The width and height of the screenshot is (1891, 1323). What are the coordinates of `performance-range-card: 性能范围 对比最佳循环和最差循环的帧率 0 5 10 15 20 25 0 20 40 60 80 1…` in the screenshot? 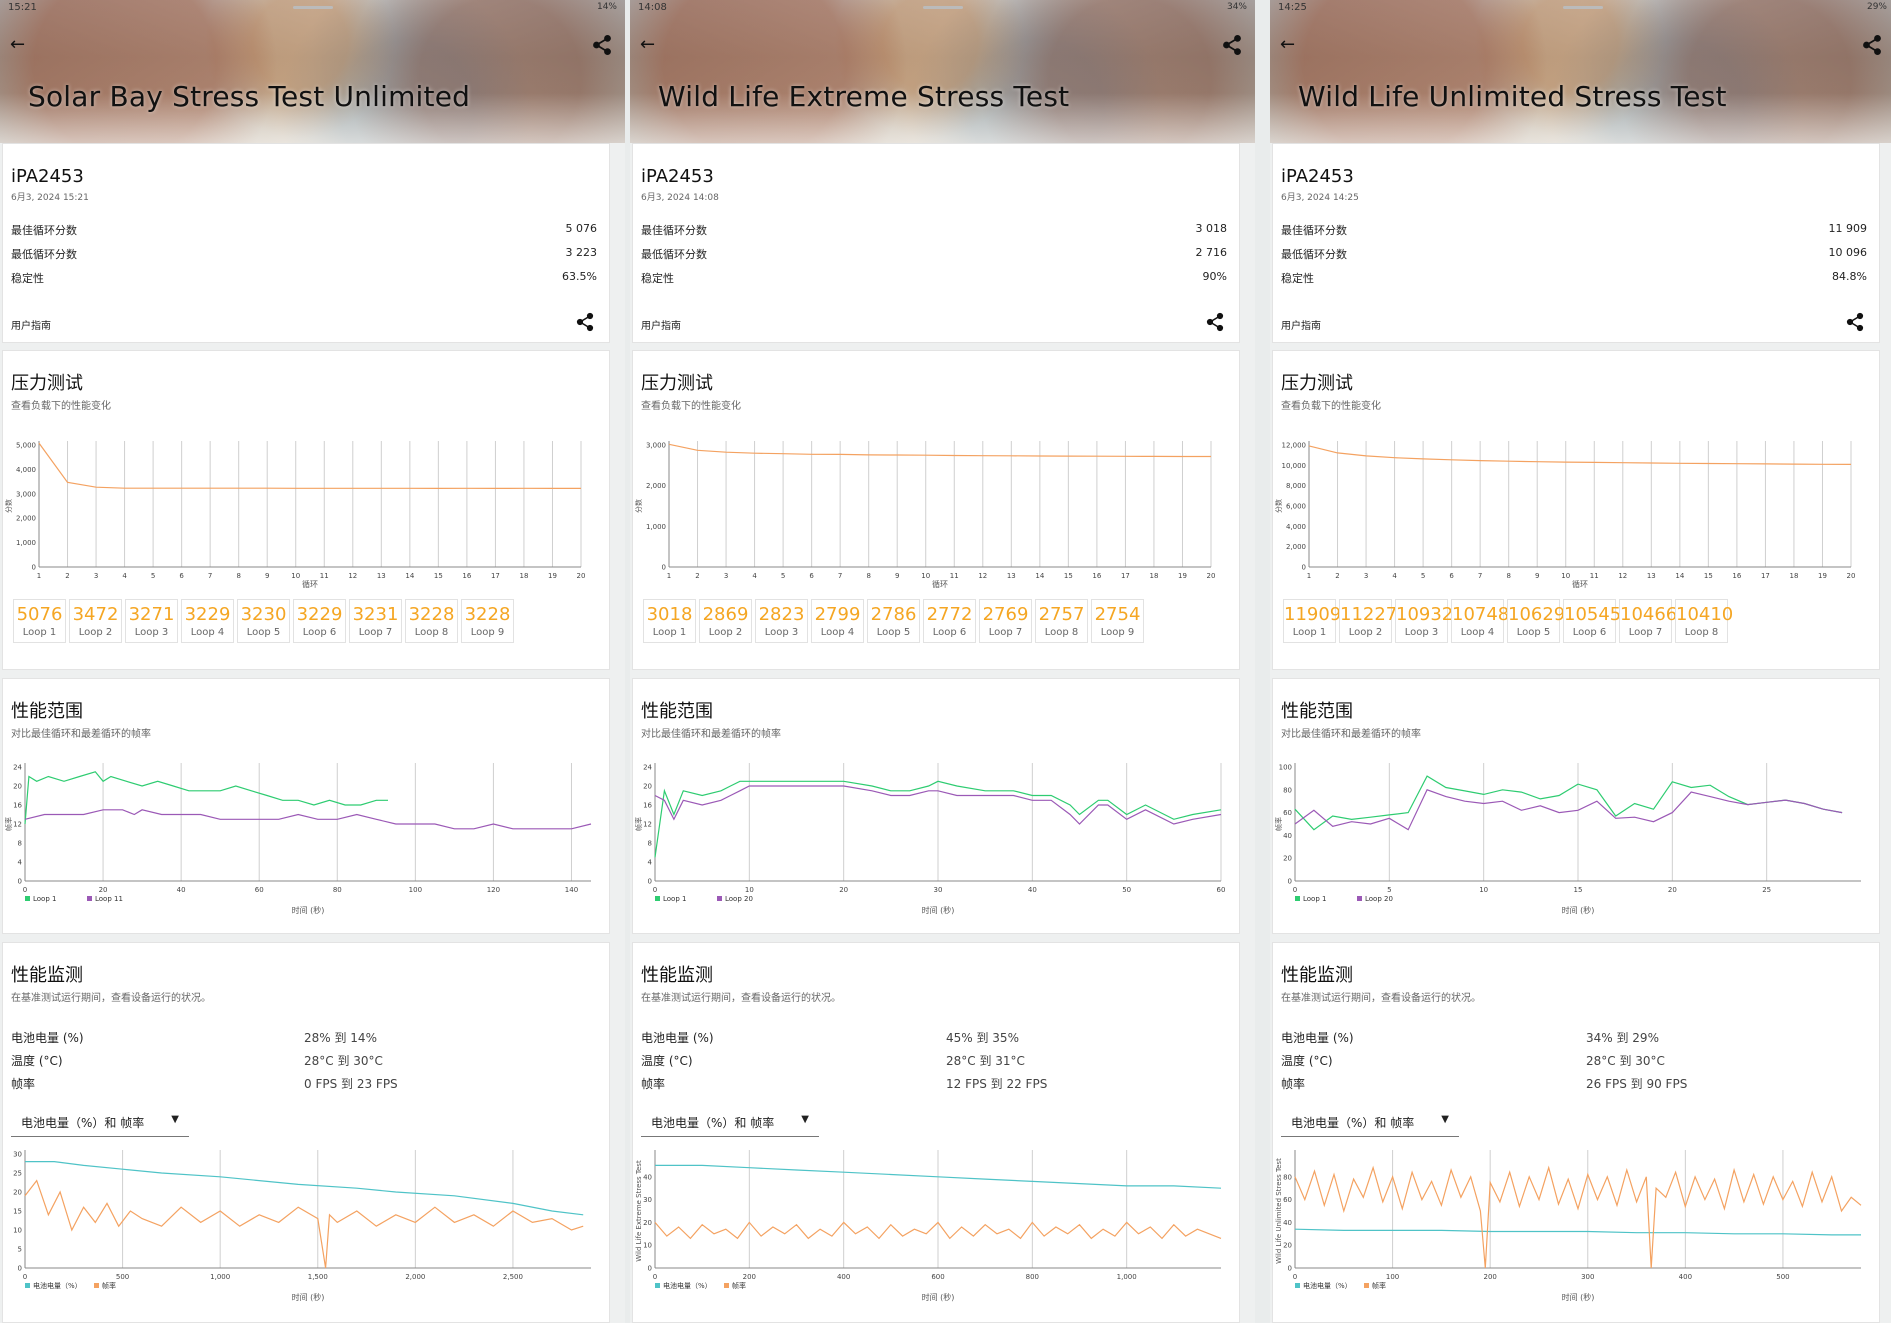 It's located at (1576, 806).